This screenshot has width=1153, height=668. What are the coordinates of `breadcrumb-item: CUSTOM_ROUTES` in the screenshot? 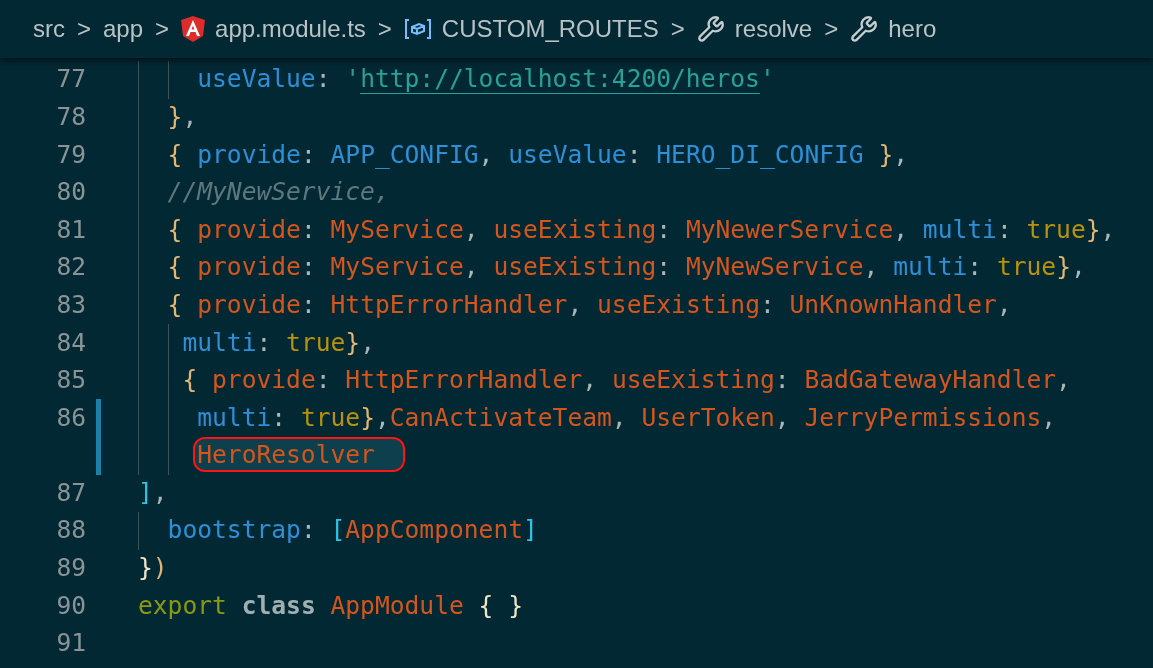 It's located at (550, 29).